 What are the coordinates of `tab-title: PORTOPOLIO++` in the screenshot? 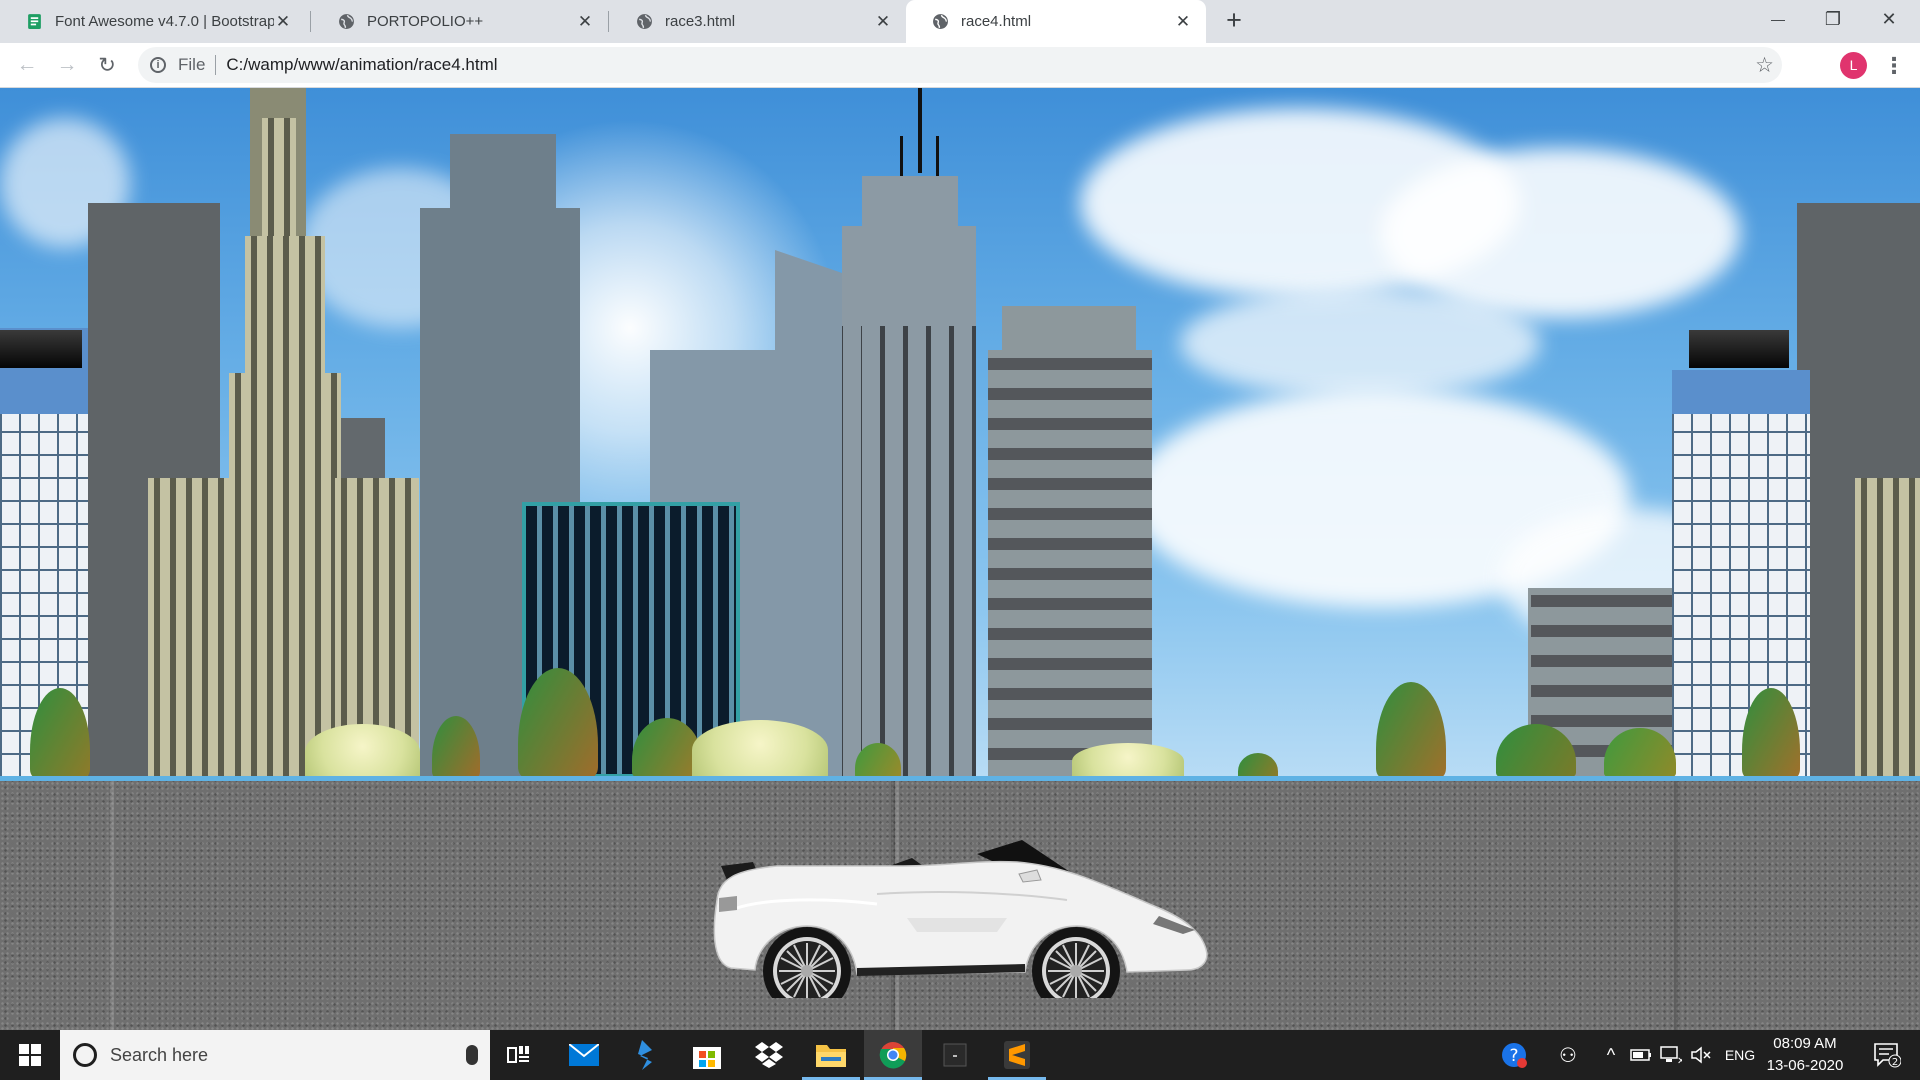 It's located at (425, 21).